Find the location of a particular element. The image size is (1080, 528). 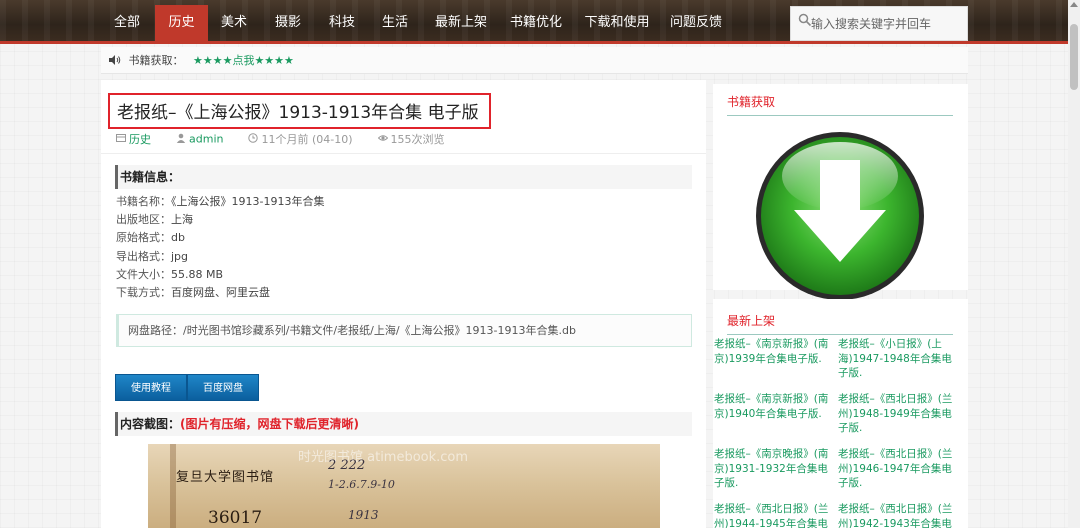

info-row: 书籍名称：《上海公报》1913-1913年合集 is located at coordinates (220, 201).